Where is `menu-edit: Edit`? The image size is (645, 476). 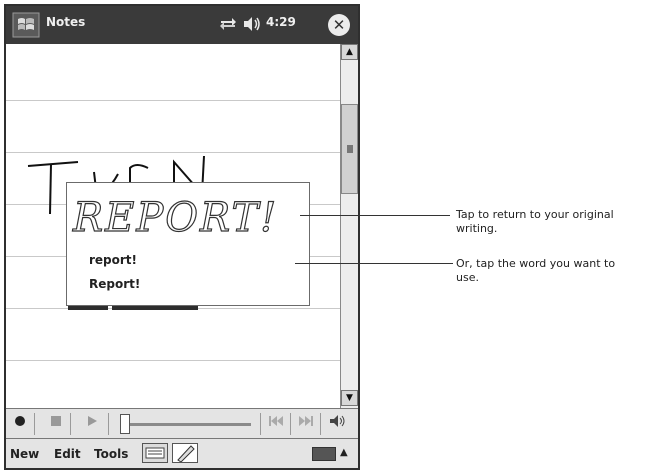
menu-edit: Edit is located at coordinates (67, 454).